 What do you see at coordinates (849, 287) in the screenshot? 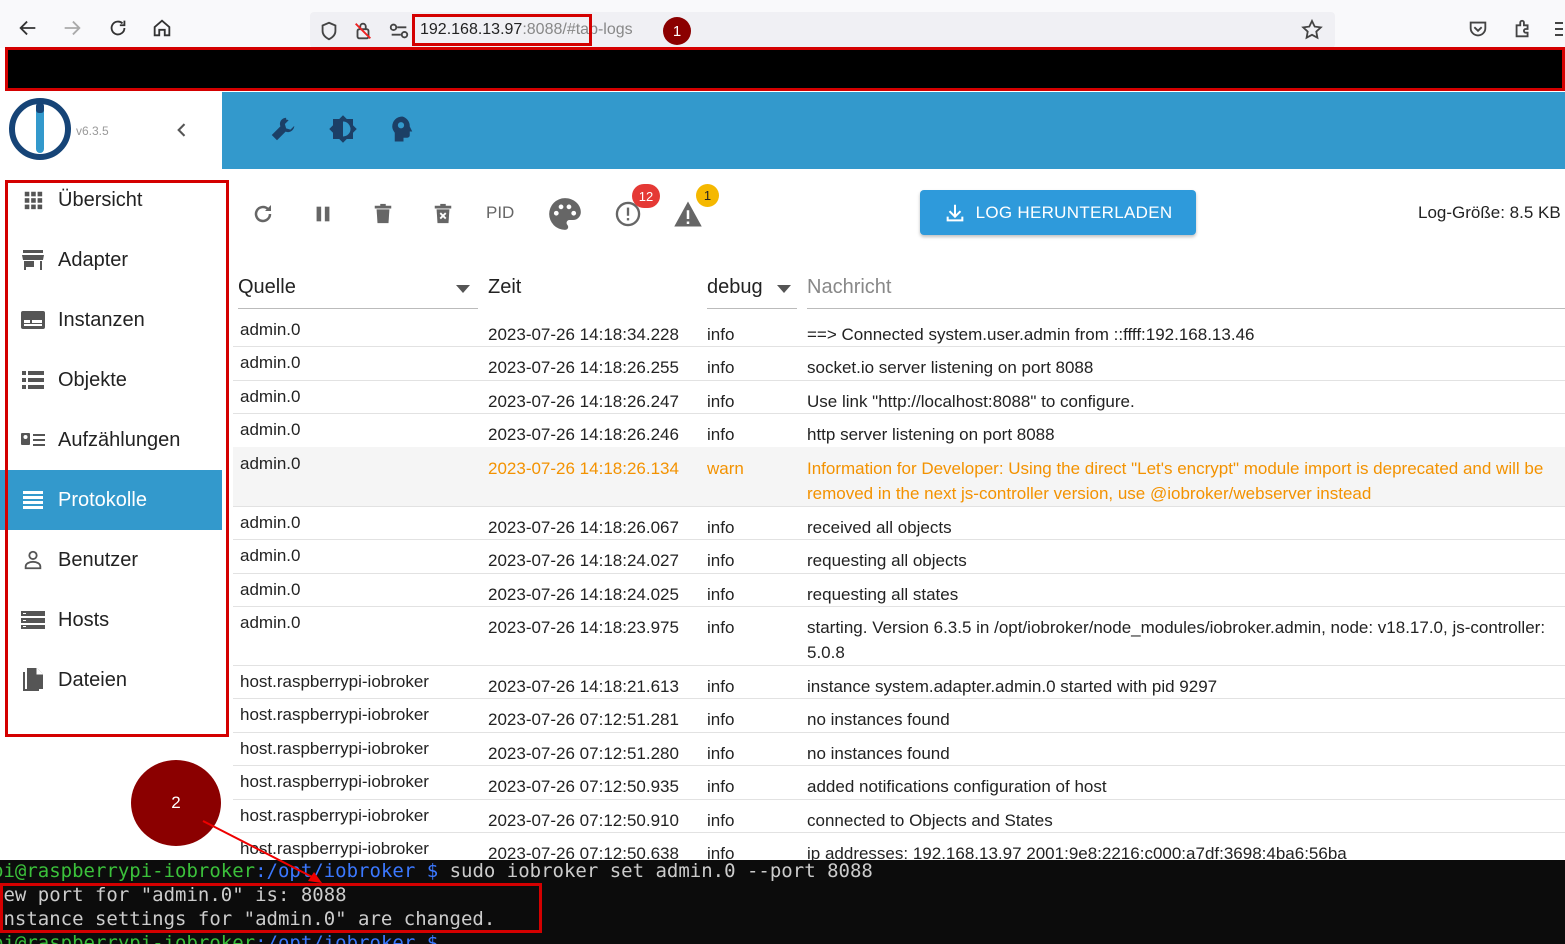
I see `column-header-message: Nachricht` at bounding box center [849, 287].